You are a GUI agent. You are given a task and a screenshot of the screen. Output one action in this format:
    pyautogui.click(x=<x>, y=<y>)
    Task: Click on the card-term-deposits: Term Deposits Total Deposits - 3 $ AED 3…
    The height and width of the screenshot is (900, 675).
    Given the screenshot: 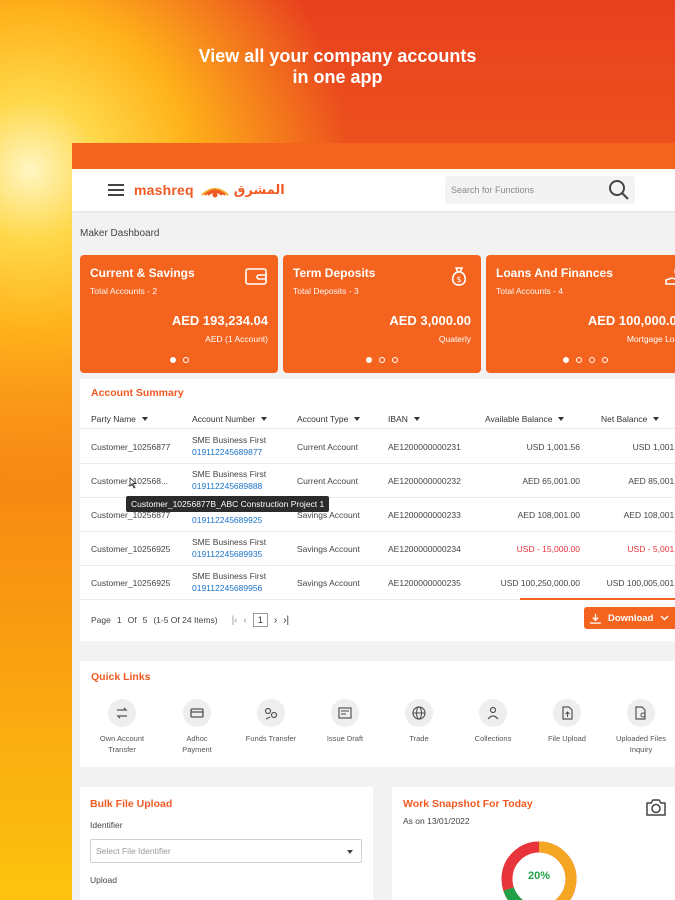 What is the action you would take?
    pyautogui.click(x=382, y=314)
    